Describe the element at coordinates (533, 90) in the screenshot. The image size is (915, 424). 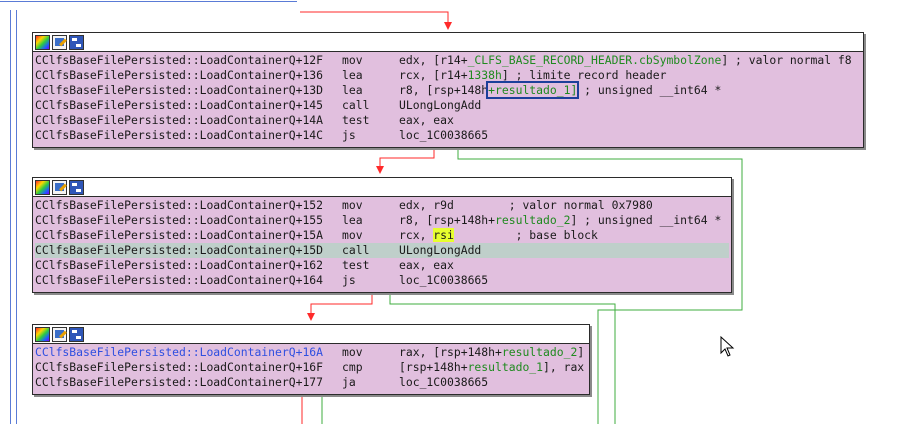
I see `selected-operand: +resultado_1]` at that location.